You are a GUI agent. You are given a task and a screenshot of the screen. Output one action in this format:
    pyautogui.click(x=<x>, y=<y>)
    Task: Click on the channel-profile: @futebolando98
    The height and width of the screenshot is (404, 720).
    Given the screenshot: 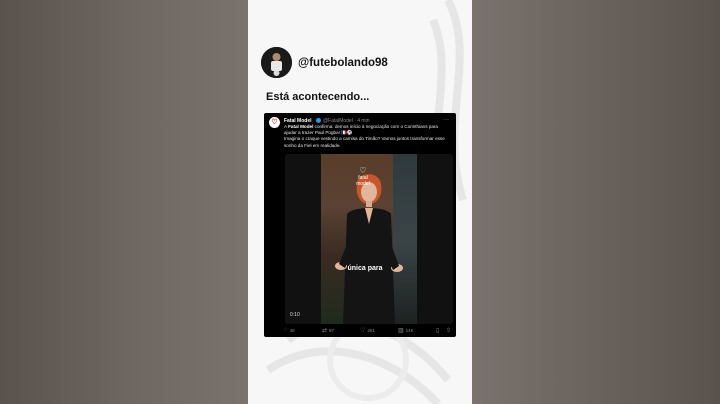 What is the action you would take?
    pyautogui.click(x=324, y=62)
    